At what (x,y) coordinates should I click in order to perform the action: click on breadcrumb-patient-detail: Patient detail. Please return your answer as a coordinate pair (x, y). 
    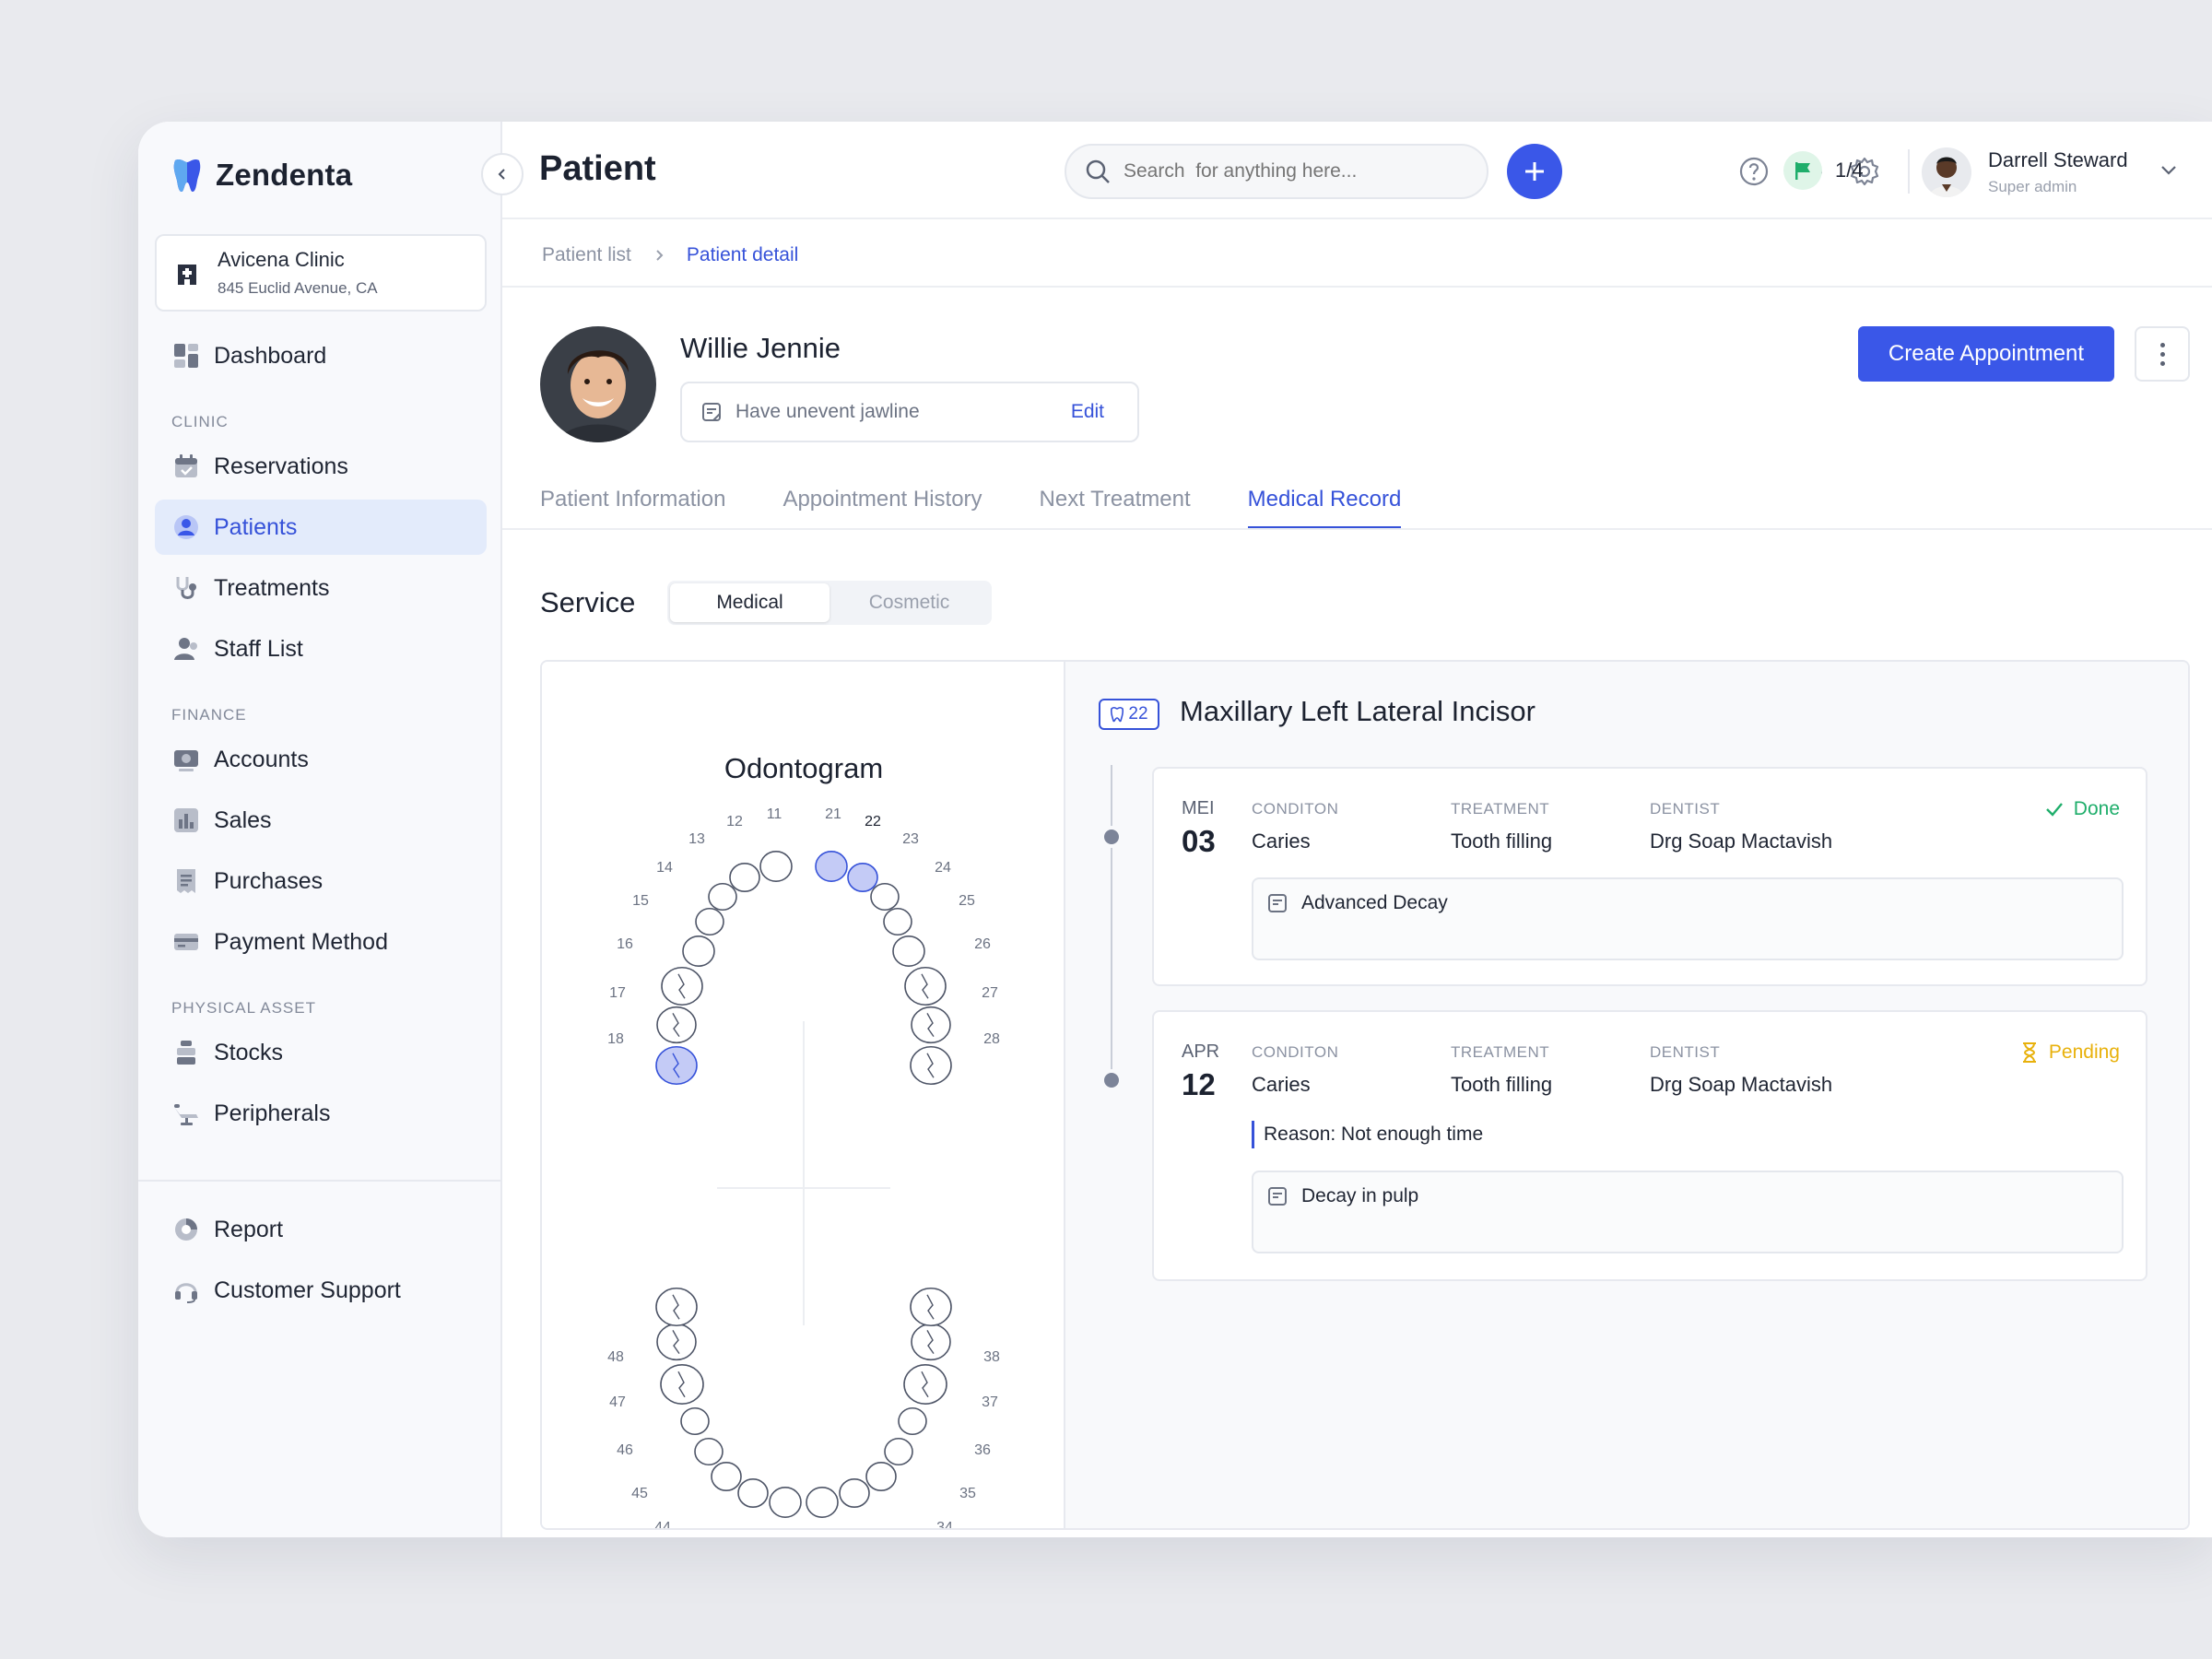
    Looking at the image, I should click on (742, 255).